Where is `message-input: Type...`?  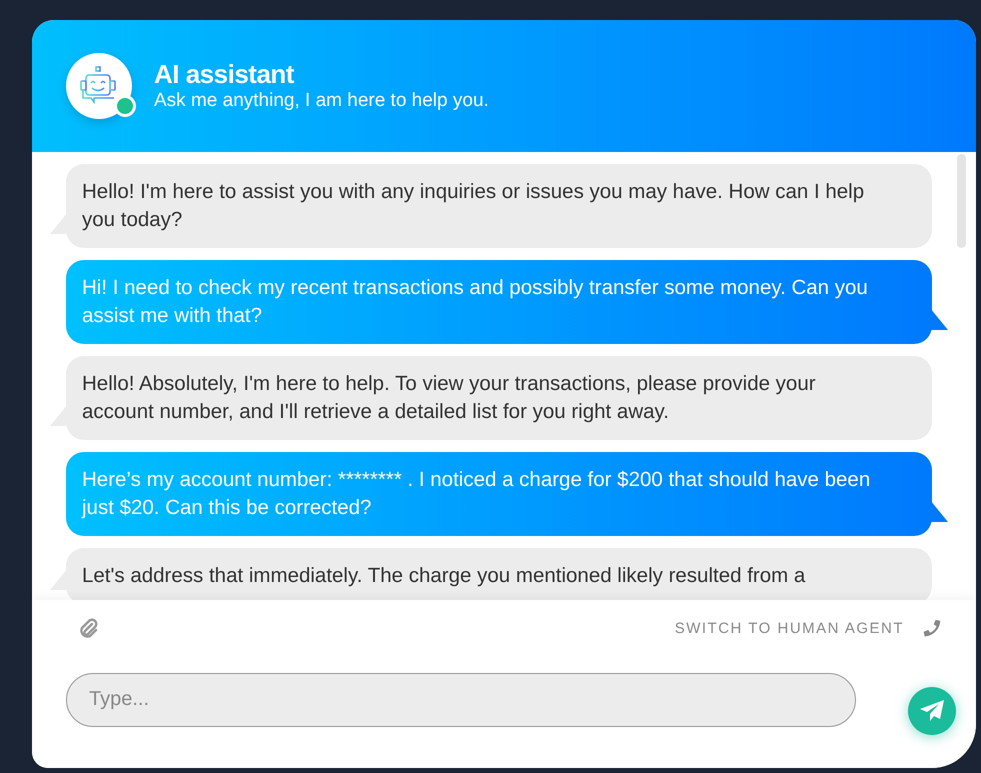 message-input: Type... is located at coordinates (461, 699).